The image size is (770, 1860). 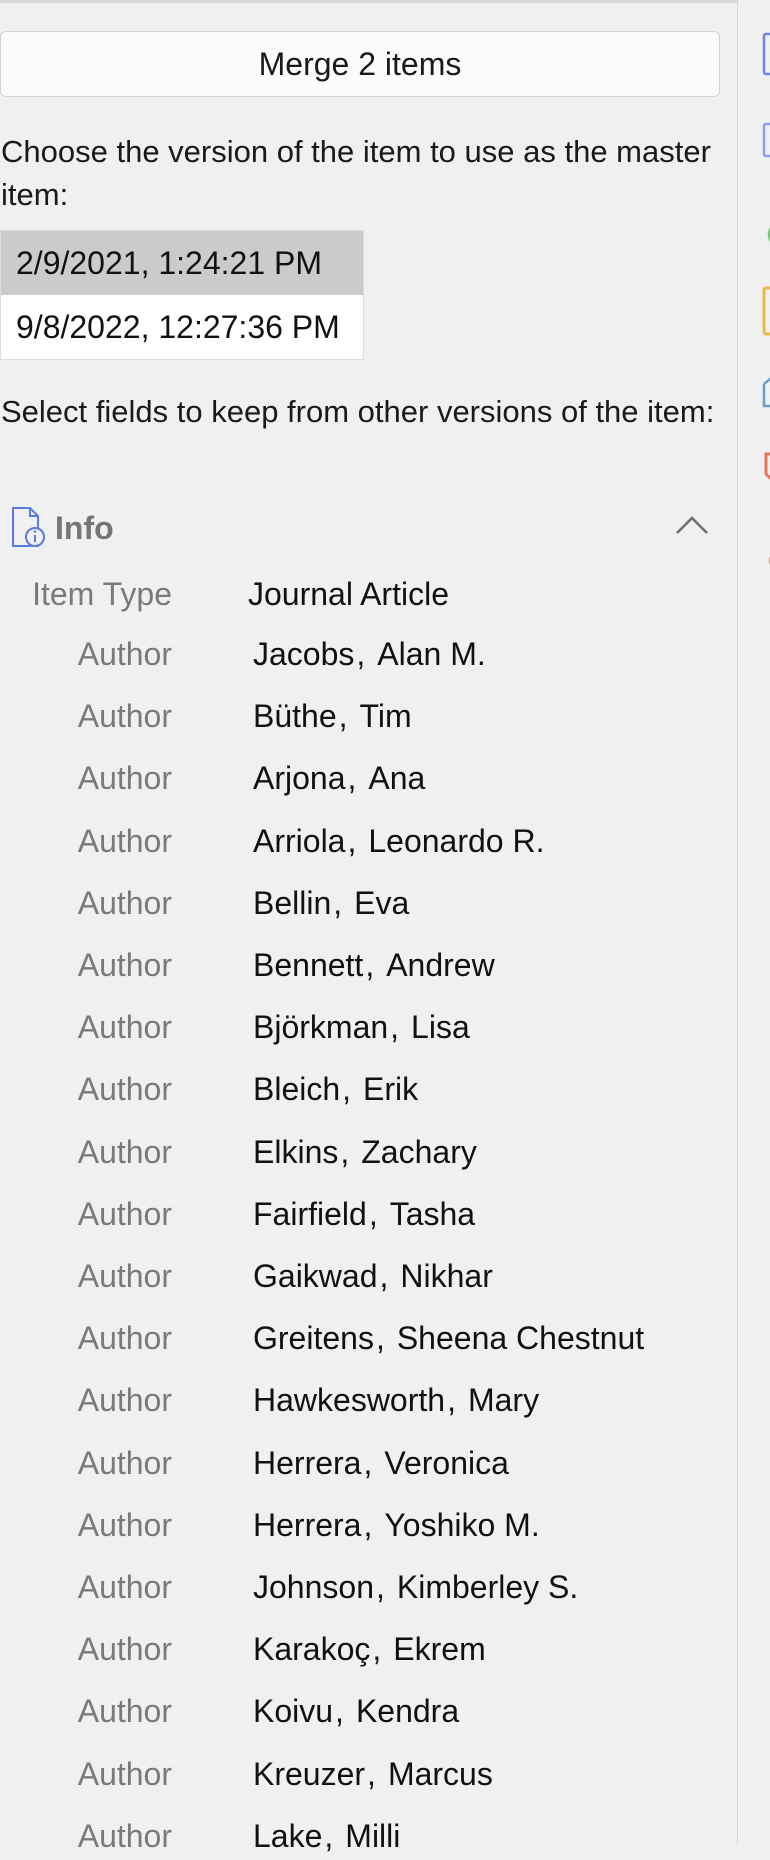 What do you see at coordinates (310, 1213) in the screenshot?
I see `author-last-name: Fairfield` at bounding box center [310, 1213].